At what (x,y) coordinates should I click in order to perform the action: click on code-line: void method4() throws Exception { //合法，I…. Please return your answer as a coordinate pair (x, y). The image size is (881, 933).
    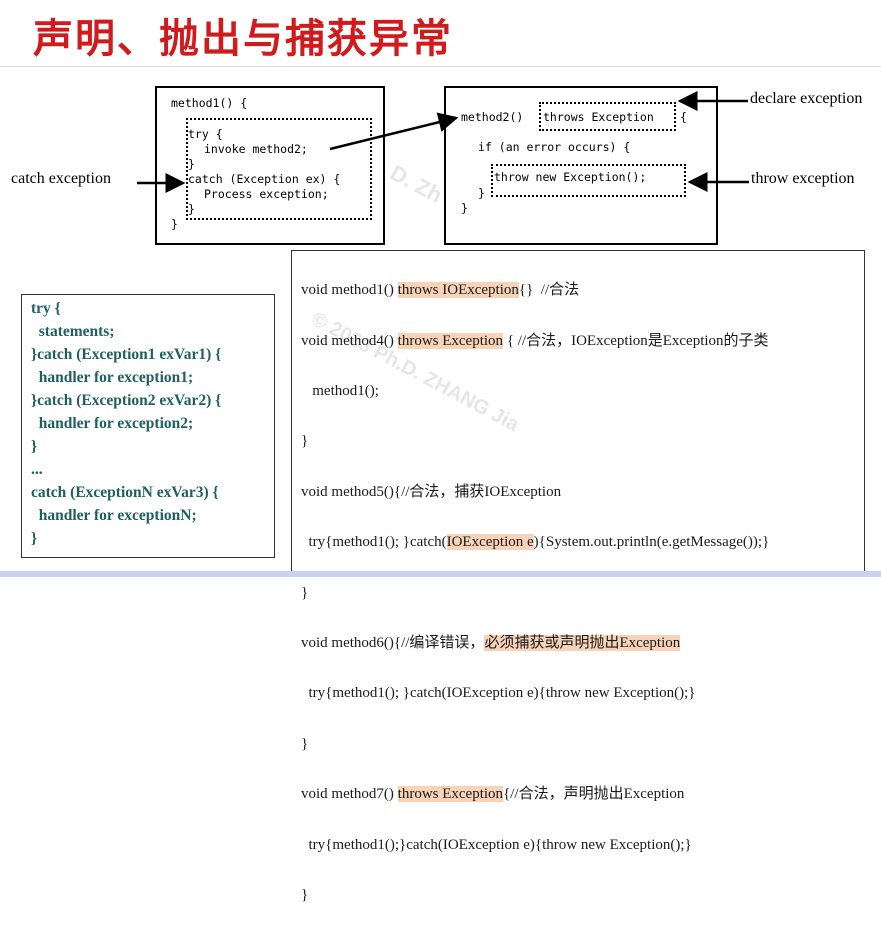
    Looking at the image, I should click on (535, 340).